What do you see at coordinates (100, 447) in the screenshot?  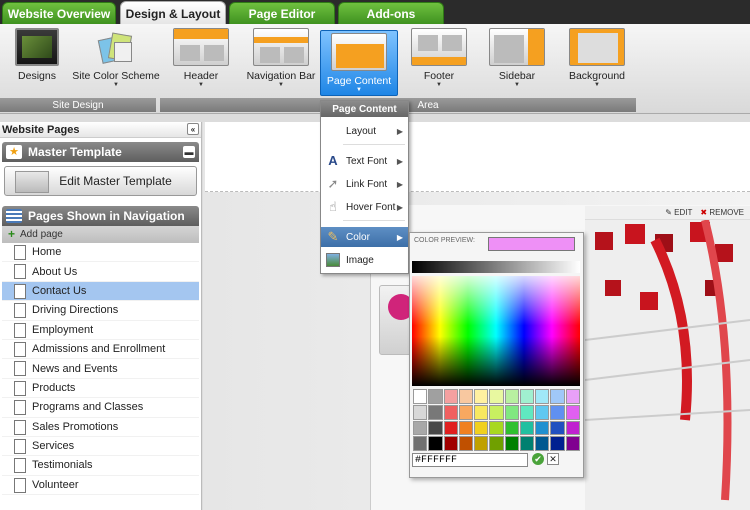 I see `page-item-services: Services` at bounding box center [100, 447].